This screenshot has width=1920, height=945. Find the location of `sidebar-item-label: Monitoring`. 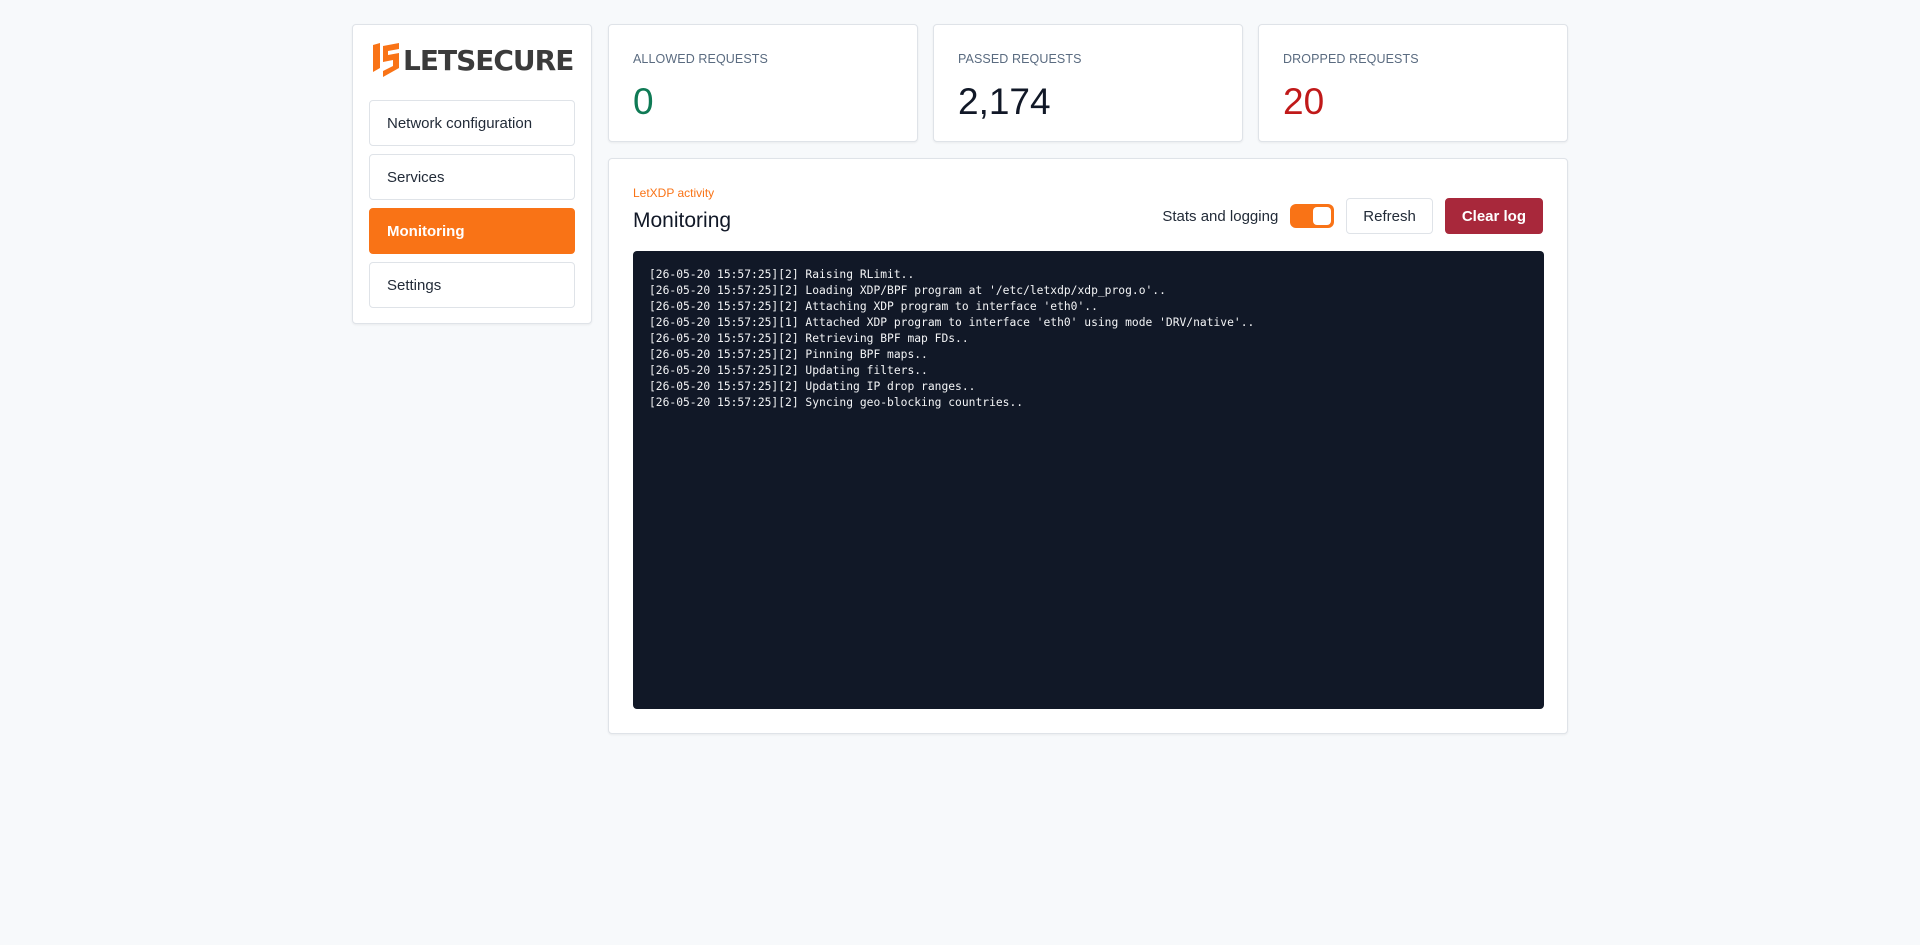

sidebar-item-label: Monitoring is located at coordinates (426, 231).